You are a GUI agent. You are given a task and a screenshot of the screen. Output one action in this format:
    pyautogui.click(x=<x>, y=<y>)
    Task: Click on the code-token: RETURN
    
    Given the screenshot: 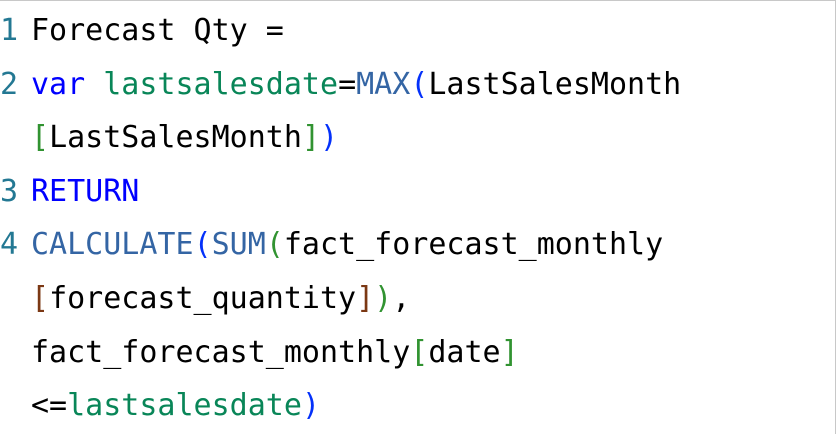 What is the action you would take?
    pyautogui.click(x=85, y=191)
    